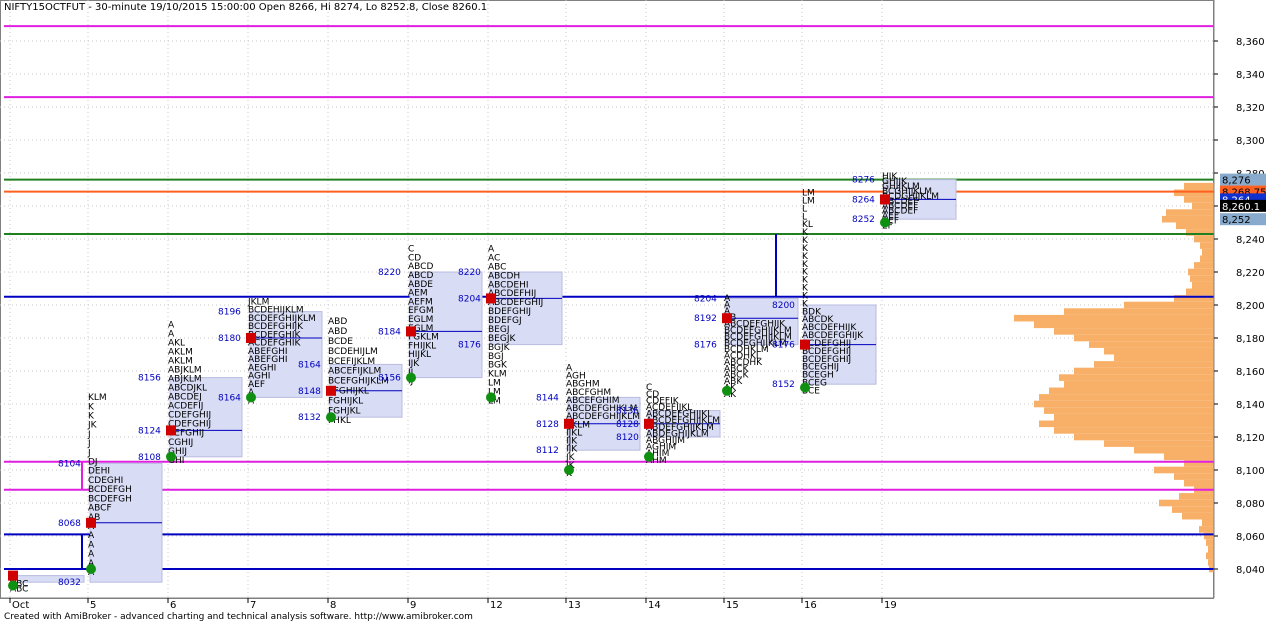 This screenshot has width=1267, height=630. I want to click on profile-price-label: 8148, so click(309, 392).